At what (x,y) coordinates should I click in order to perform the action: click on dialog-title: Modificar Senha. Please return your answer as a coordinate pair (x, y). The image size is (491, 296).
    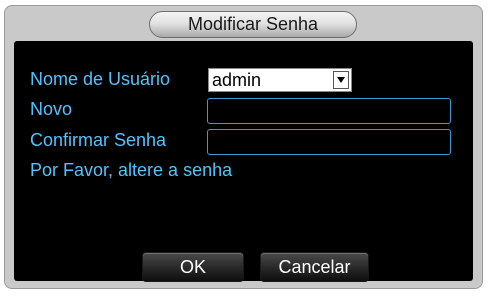
    Looking at the image, I should click on (253, 24).